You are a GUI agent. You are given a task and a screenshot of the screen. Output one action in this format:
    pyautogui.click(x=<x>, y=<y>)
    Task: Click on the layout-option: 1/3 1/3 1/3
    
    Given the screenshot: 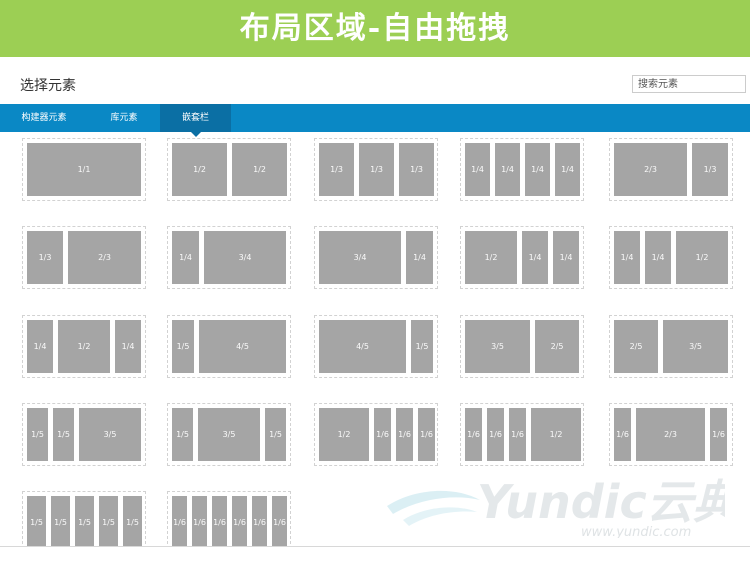 What is the action you would take?
    pyautogui.click(x=376, y=169)
    